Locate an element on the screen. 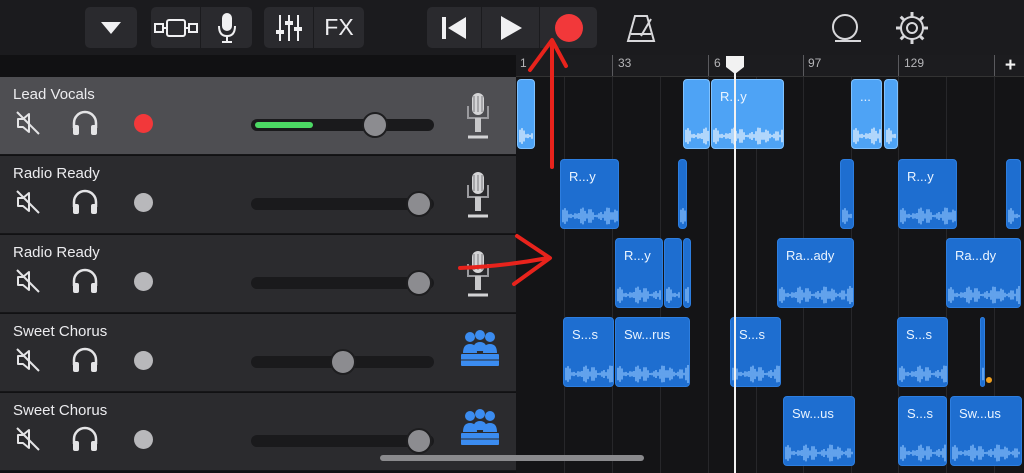  fx-button: FX is located at coordinates (339, 27).